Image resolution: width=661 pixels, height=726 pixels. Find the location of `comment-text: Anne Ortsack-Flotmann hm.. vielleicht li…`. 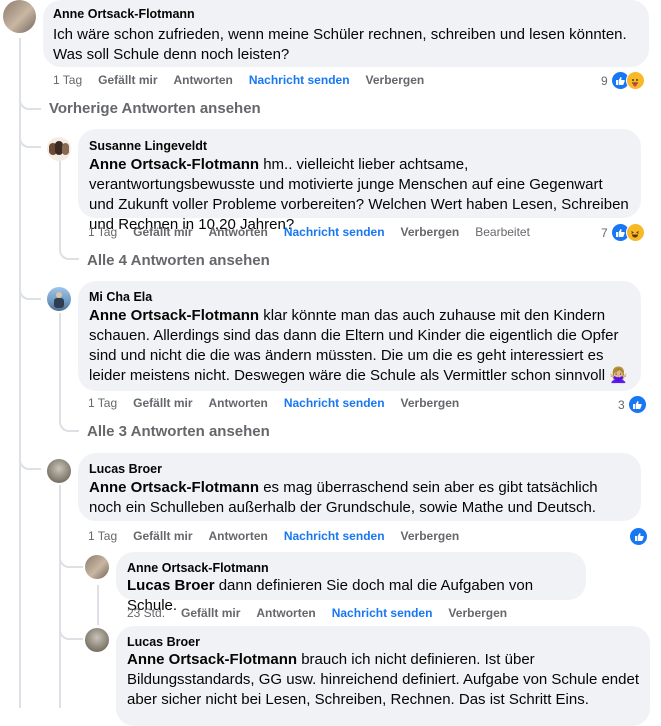

comment-text: Anne Ortsack-Flotmann hm.. vielleicht li… is located at coordinates (359, 194).